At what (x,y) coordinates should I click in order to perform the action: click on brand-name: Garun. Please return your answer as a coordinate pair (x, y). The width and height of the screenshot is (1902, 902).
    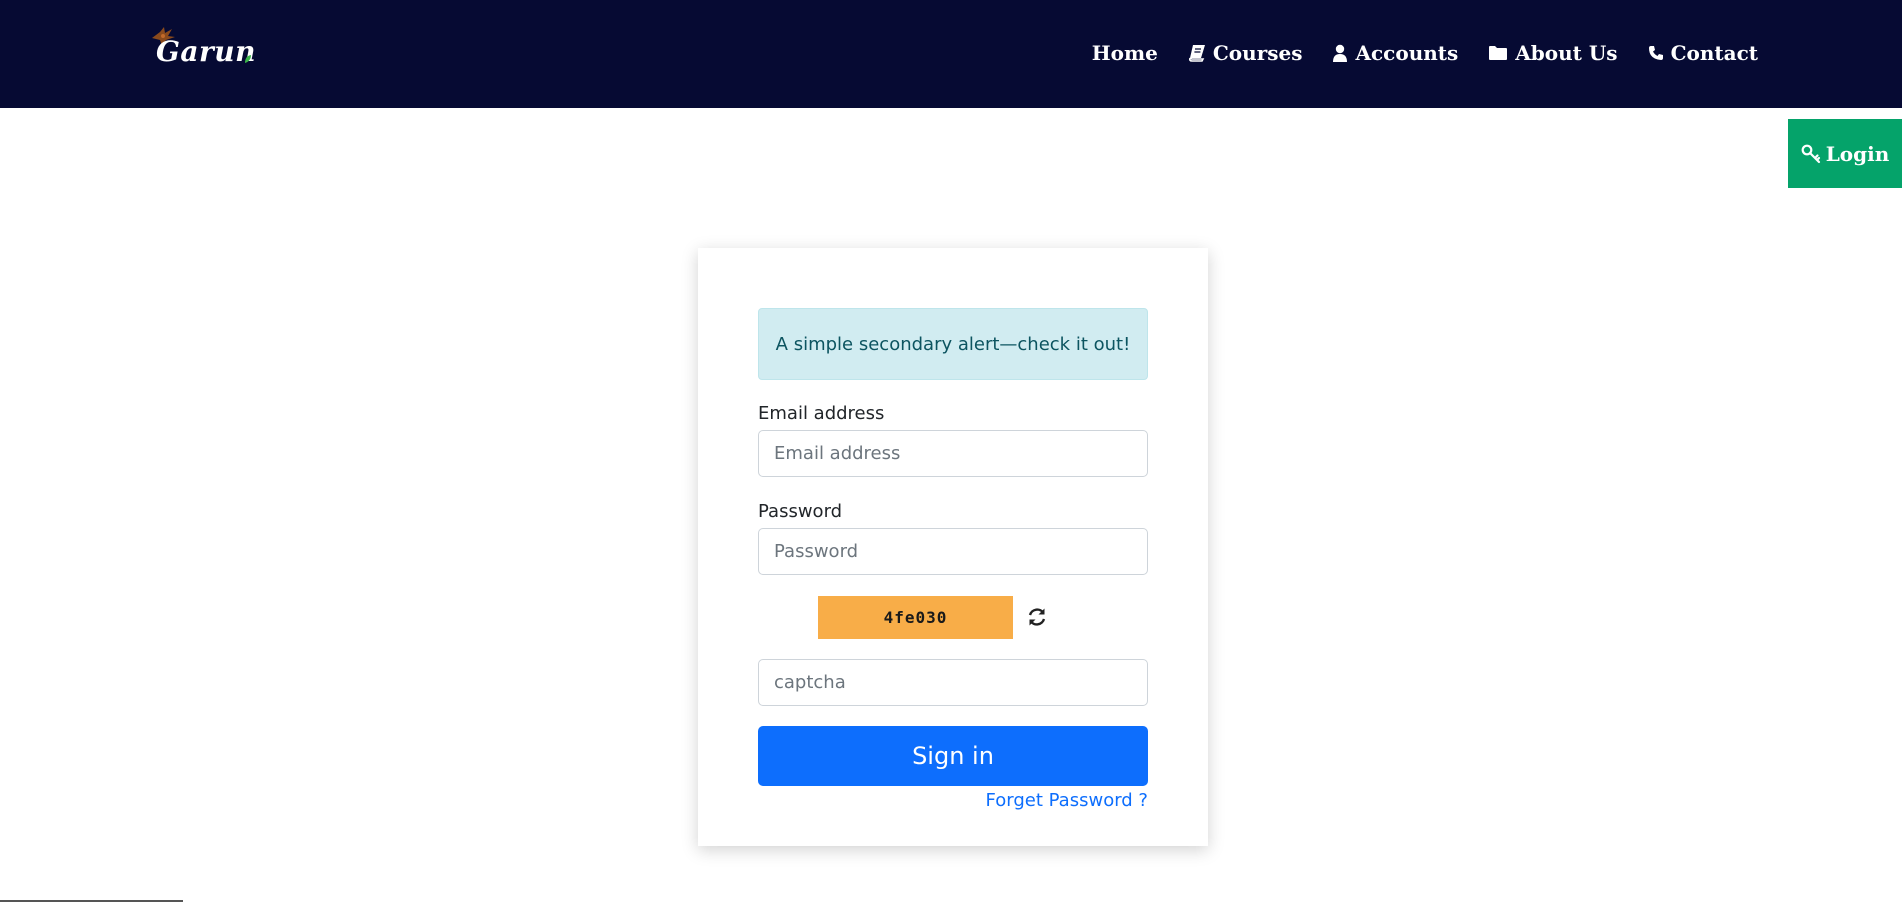
    Looking at the image, I should click on (206, 51).